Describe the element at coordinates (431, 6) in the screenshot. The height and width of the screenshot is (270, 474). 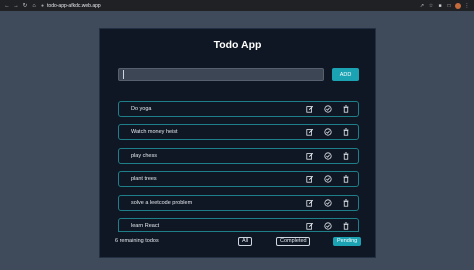
I see `bookmark-icon: ☆` at that location.